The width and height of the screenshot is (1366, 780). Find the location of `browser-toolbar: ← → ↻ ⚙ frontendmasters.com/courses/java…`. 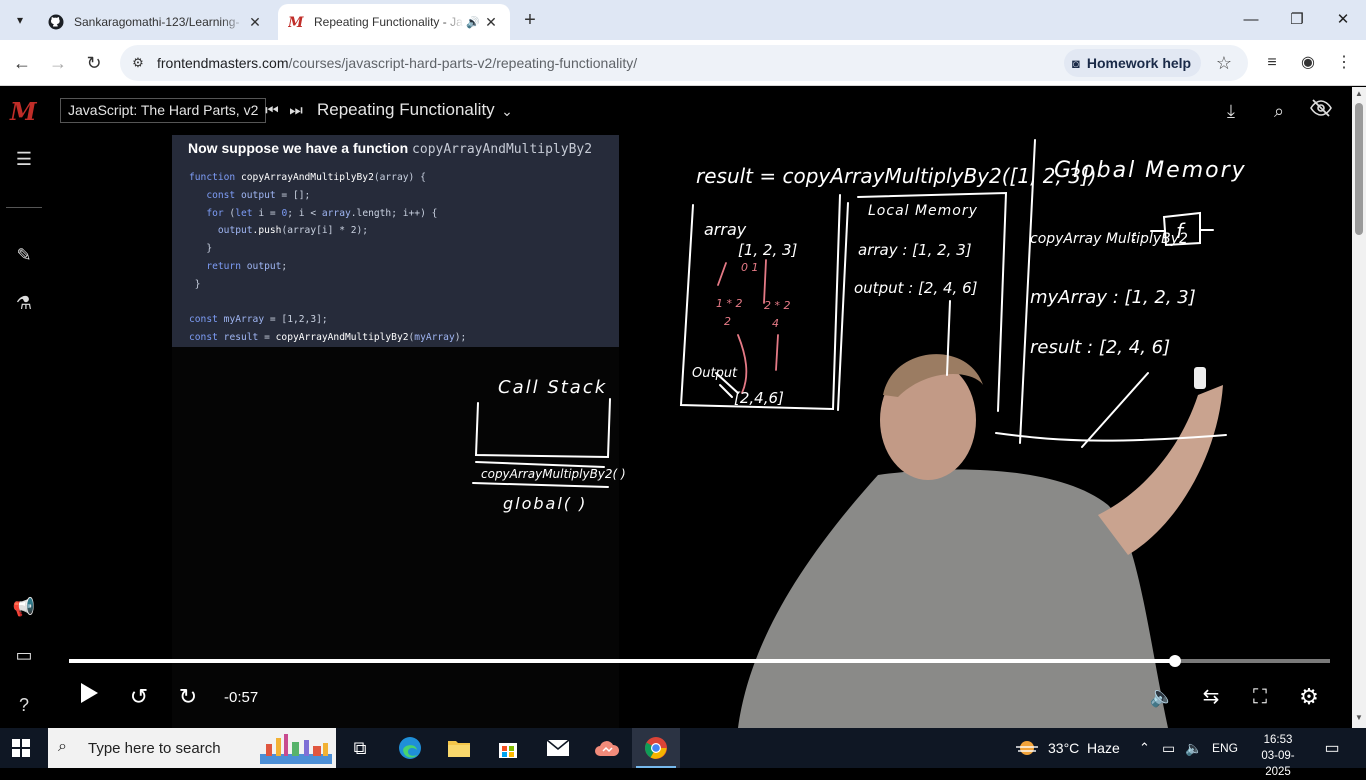

browser-toolbar: ← → ↻ ⚙ frontendmasters.com/courses/java… is located at coordinates (683, 63).